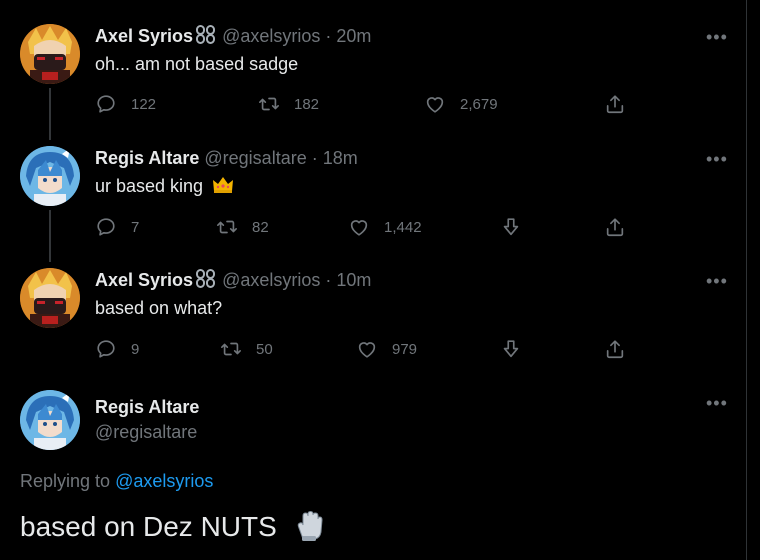 The width and height of the screenshot is (760, 560). What do you see at coordinates (149, 186) in the screenshot?
I see `tweet-text-content: ur based king` at bounding box center [149, 186].